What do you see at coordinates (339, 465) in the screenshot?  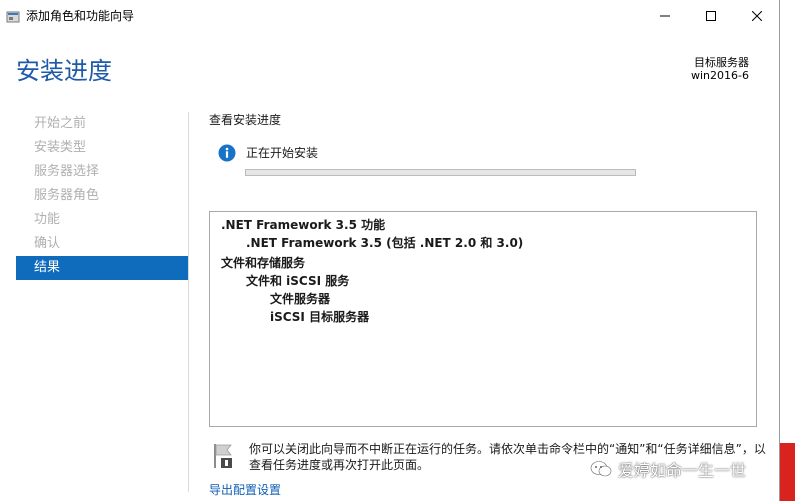 I see `notice-line-2: 查看任务进度或再次打开此页面。` at bounding box center [339, 465].